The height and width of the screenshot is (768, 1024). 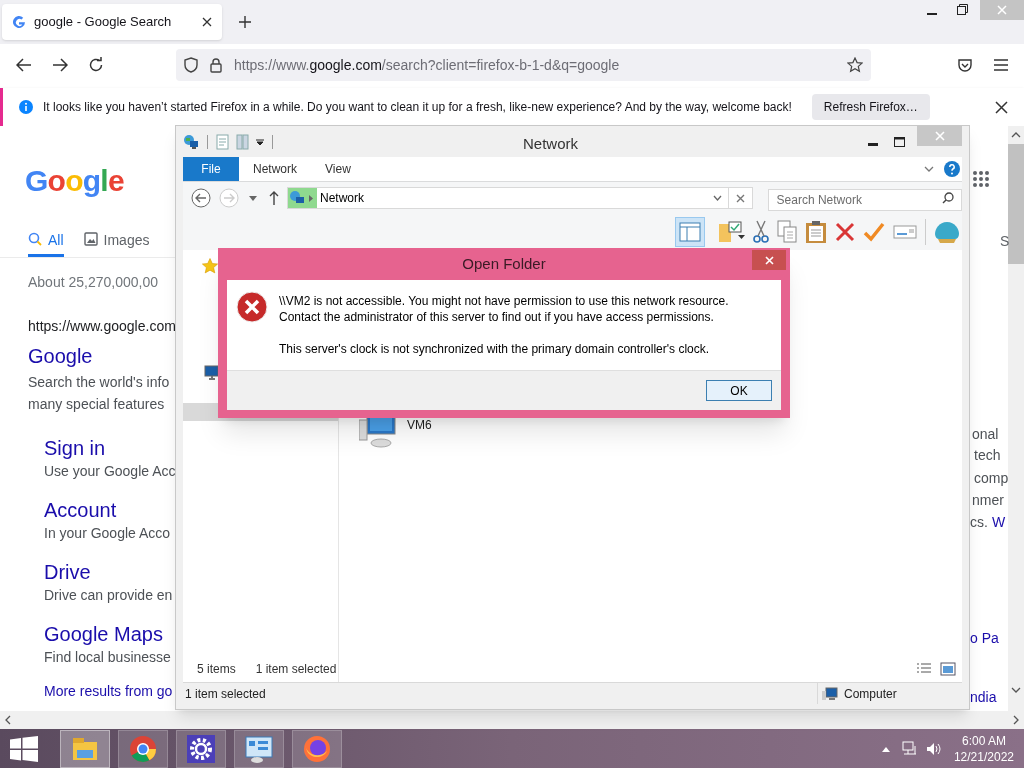 What do you see at coordinates (338, 169) in the screenshot?
I see `ribbon-tab: View` at bounding box center [338, 169].